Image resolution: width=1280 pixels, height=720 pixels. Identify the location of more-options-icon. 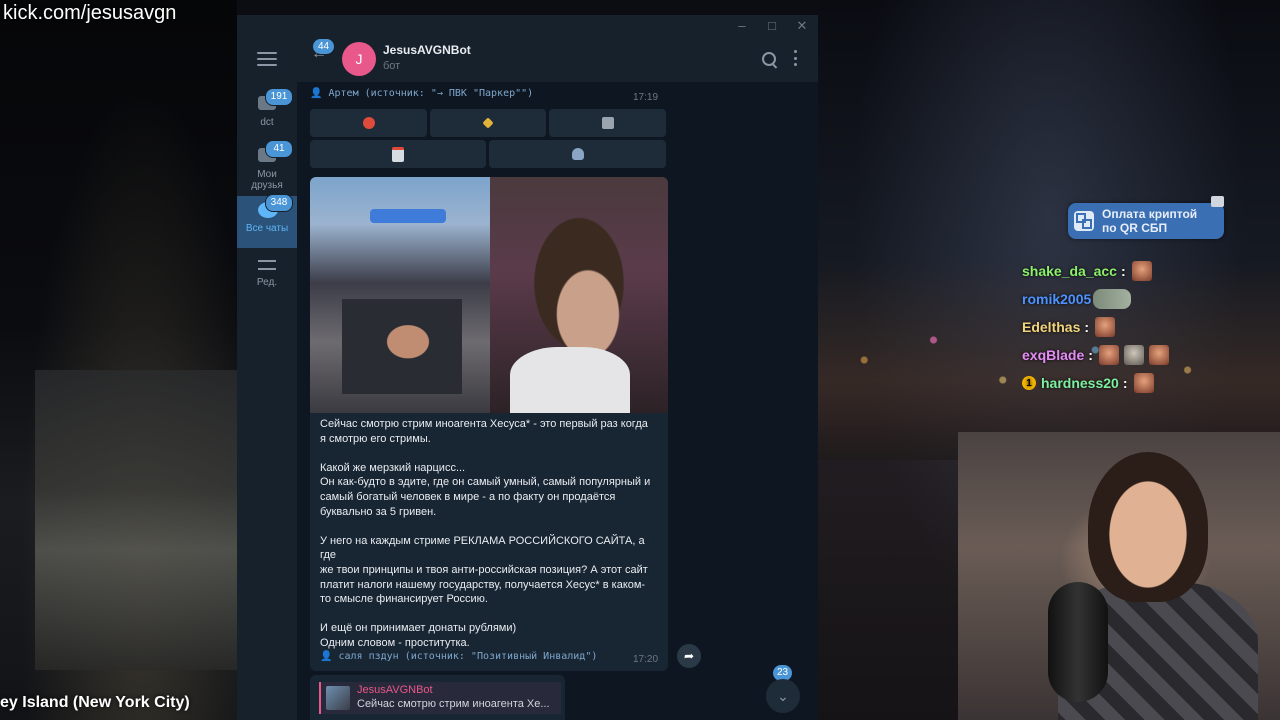
(796, 58).